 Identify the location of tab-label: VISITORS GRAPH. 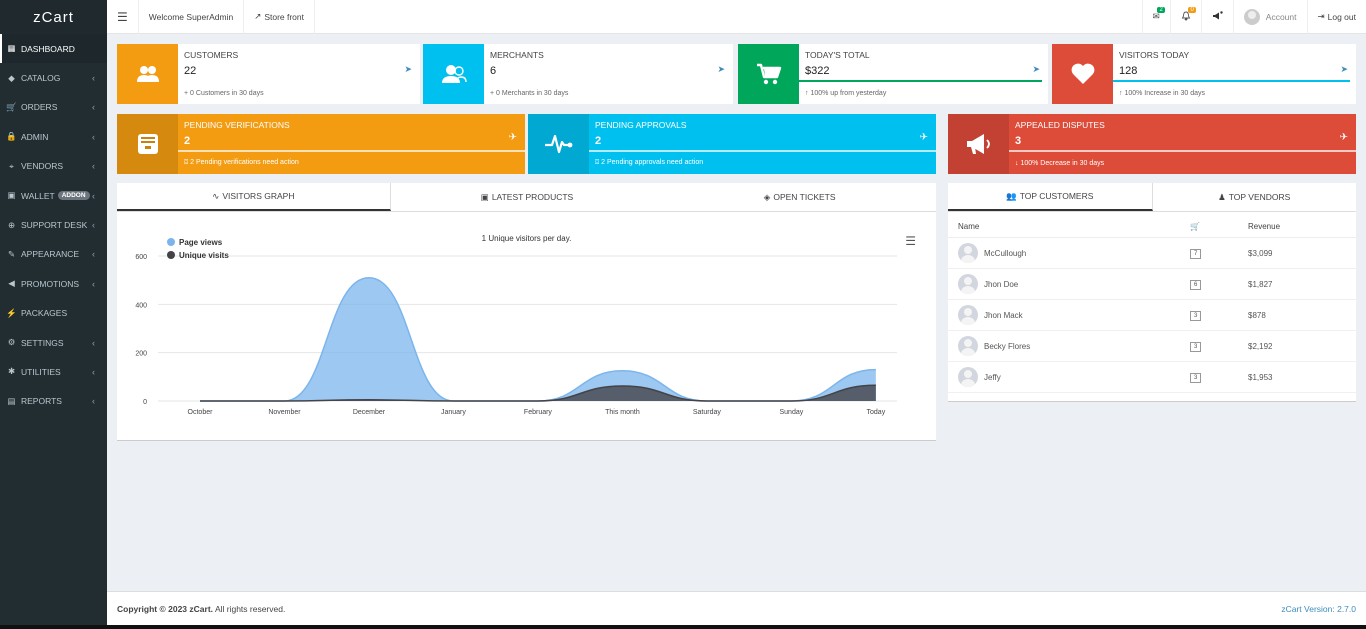
(258, 196).